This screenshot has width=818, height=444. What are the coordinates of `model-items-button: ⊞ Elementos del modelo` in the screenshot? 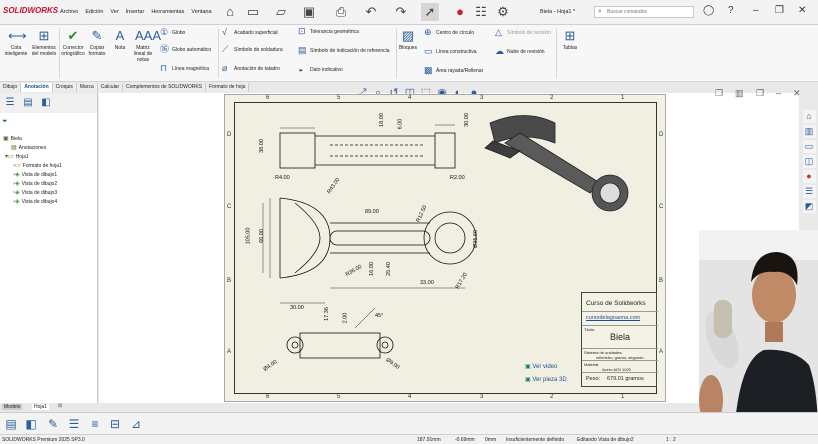 It's located at (44, 42).